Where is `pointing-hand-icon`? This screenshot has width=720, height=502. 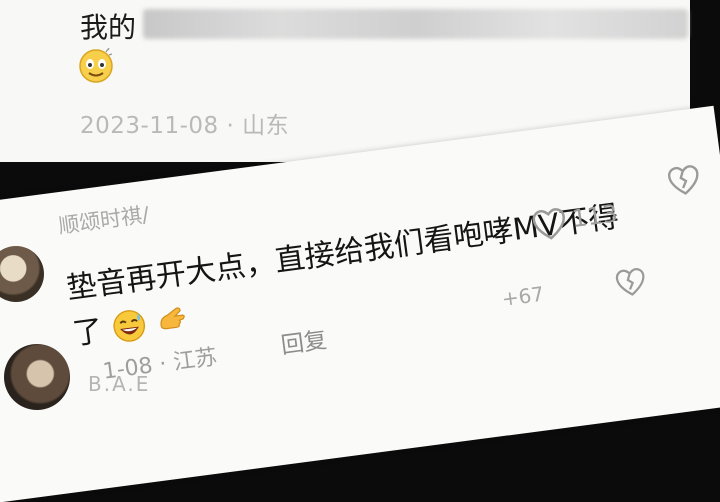
pointing-hand-icon is located at coordinates (172, 318).